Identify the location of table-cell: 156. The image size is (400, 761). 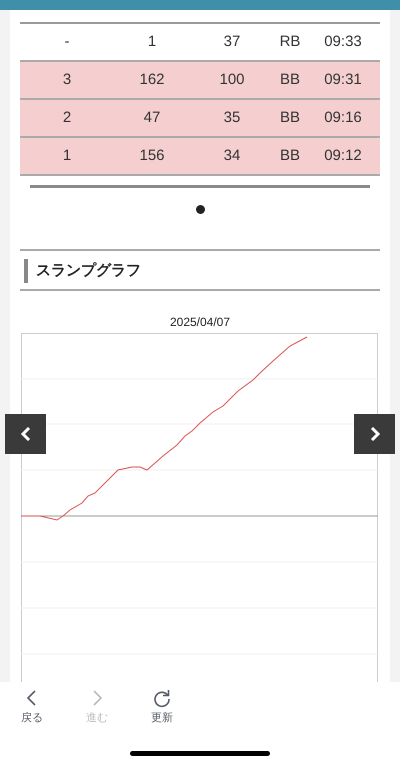
(152, 155).